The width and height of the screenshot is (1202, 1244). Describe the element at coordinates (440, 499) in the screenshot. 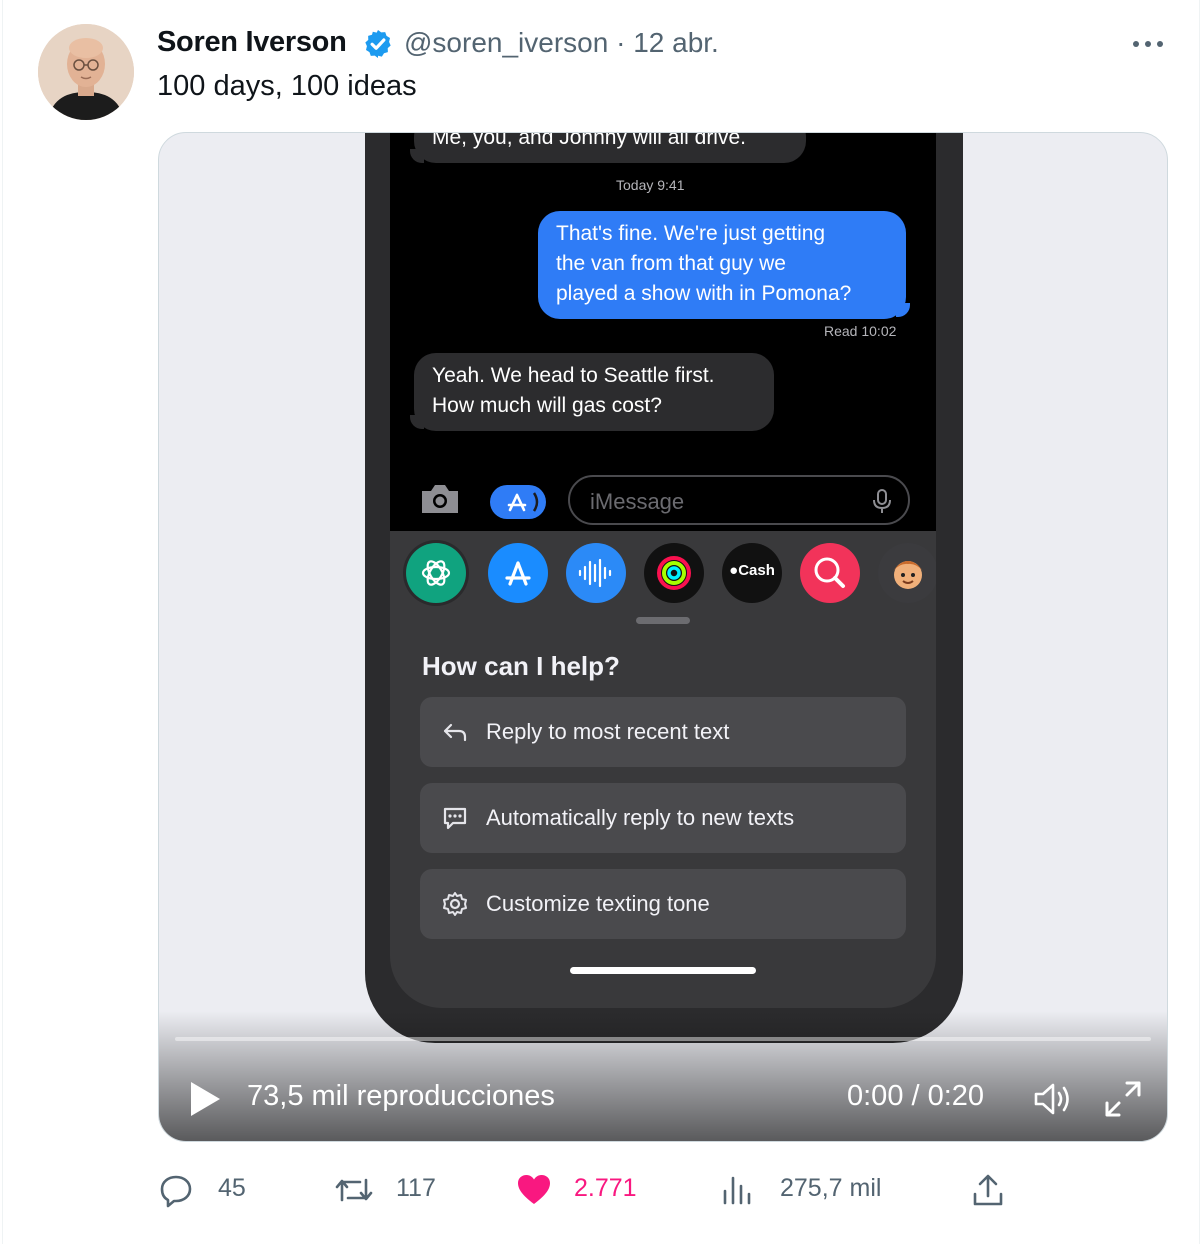

I see `camera-icon` at that location.